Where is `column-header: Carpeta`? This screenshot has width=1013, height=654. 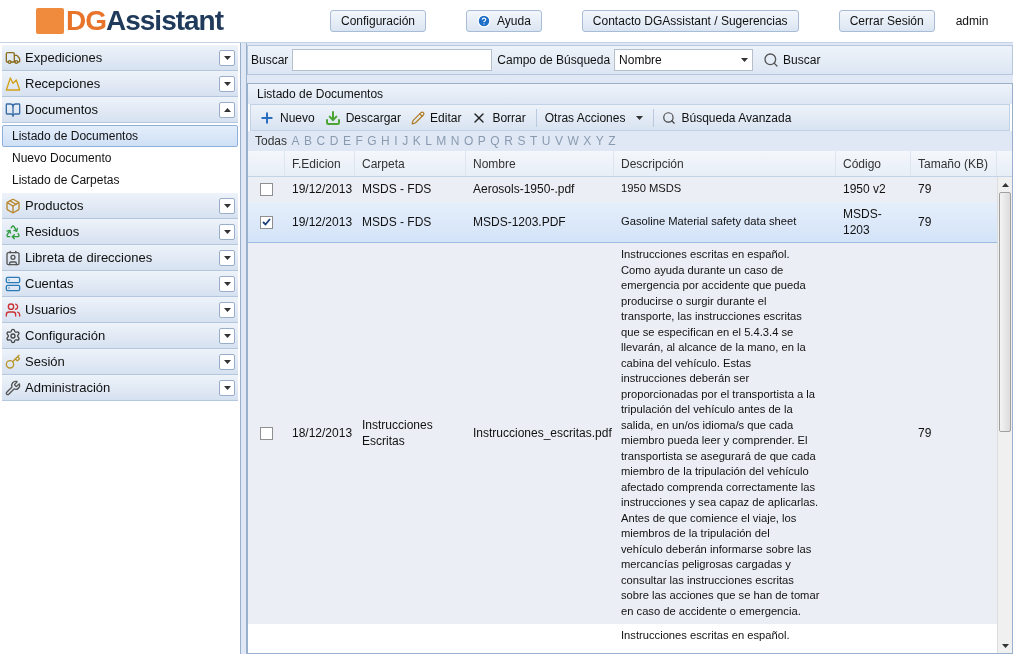 column-header: Carpeta is located at coordinates (410, 163).